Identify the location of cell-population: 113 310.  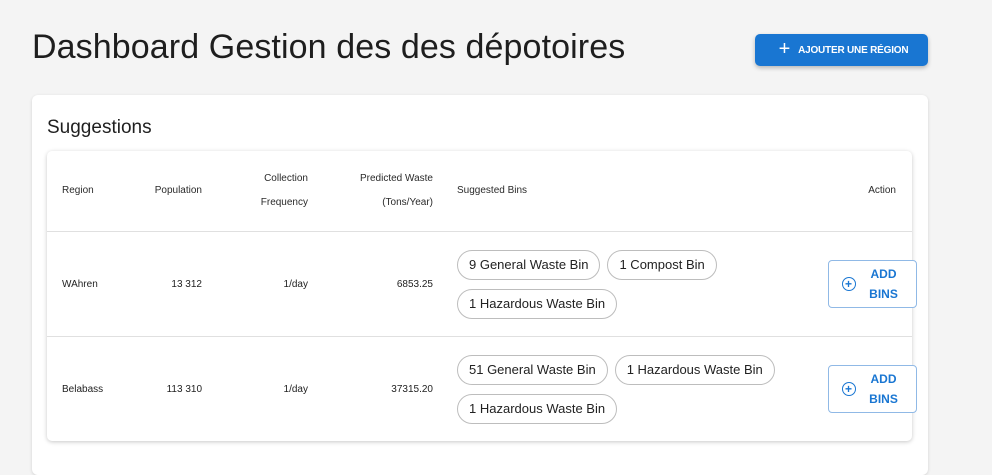
(184, 389).